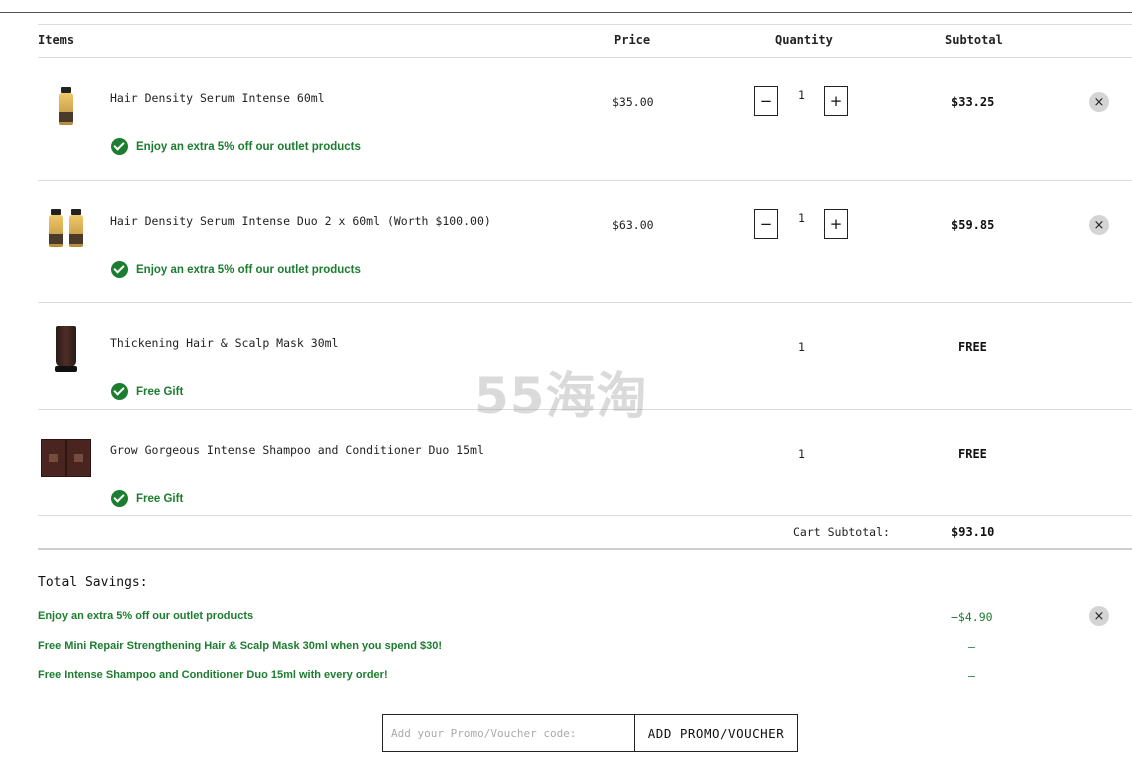 The image size is (1132, 770). What do you see at coordinates (973, 102) in the screenshot?
I see `item-subtotal: $33.25` at bounding box center [973, 102].